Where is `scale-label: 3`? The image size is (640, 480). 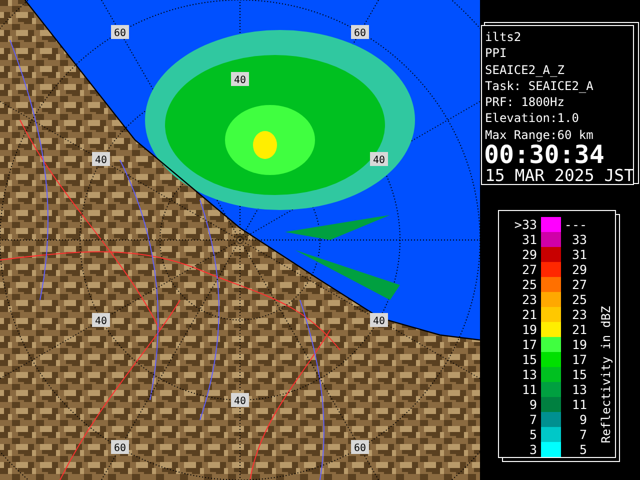
scale-label: 3 is located at coordinates (533, 449).